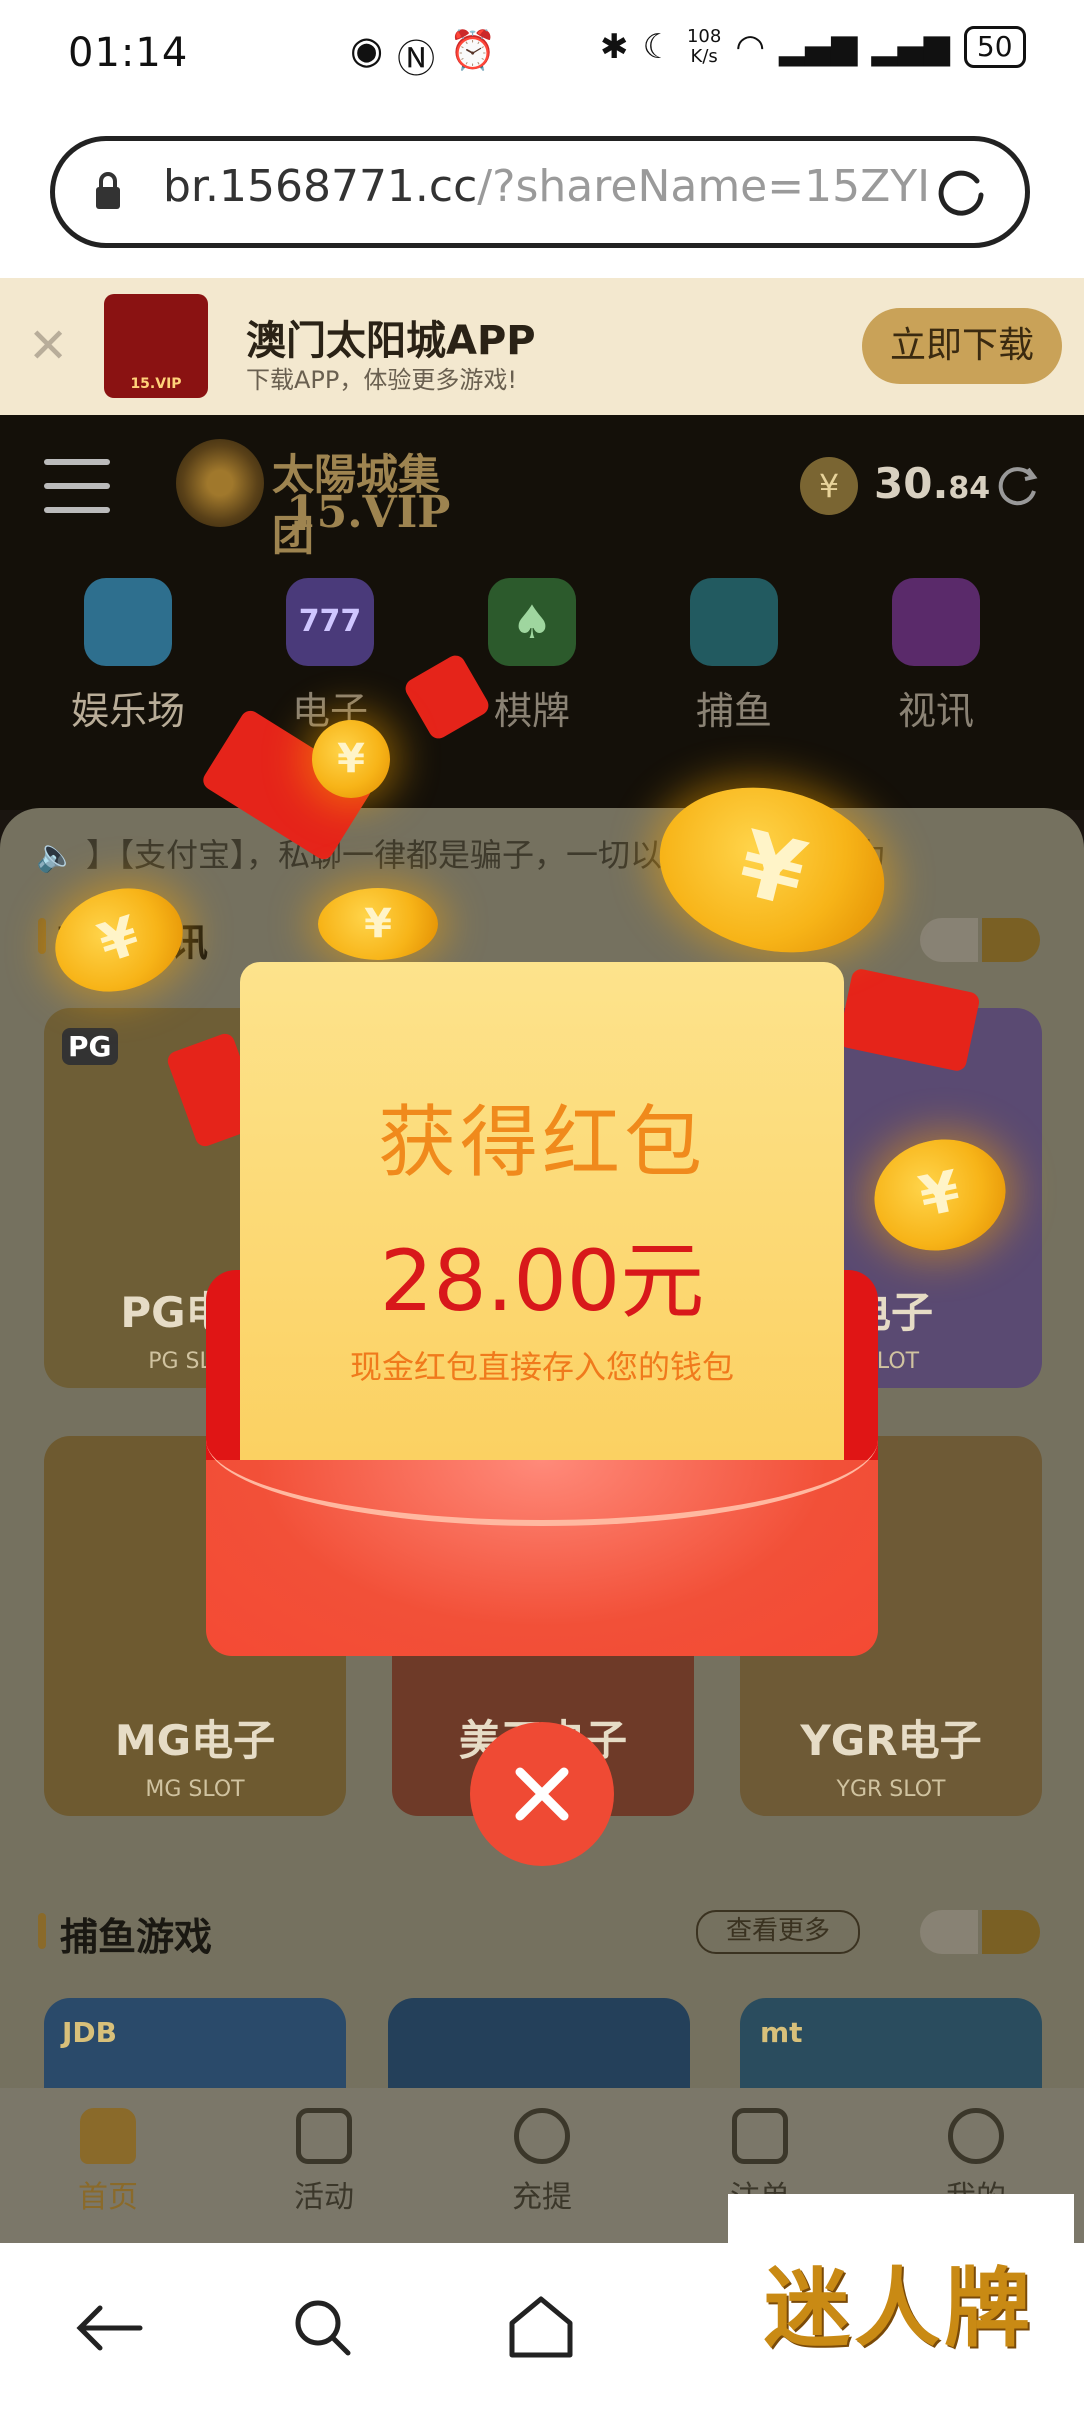  What do you see at coordinates (818, 47) in the screenshot?
I see `signal-icon-1: ▂▄▆` at bounding box center [818, 47].